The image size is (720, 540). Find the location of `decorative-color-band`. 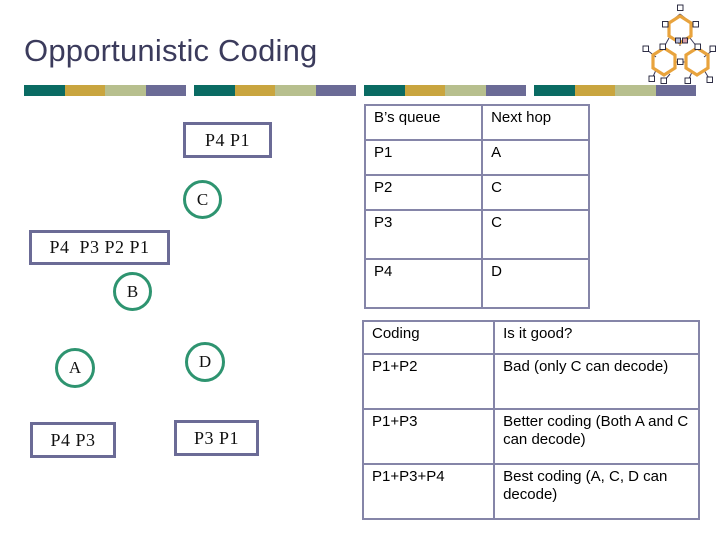

decorative-color-band is located at coordinates (360, 90).